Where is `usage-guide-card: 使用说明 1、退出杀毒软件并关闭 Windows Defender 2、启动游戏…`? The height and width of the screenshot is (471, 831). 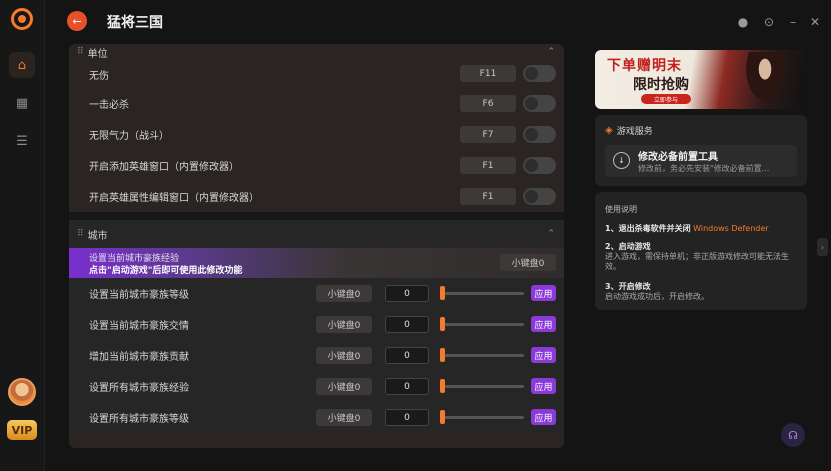 usage-guide-card: 使用说明 1、退出杀毒软件并关闭 Windows Defender 2、启动游戏… is located at coordinates (701, 251).